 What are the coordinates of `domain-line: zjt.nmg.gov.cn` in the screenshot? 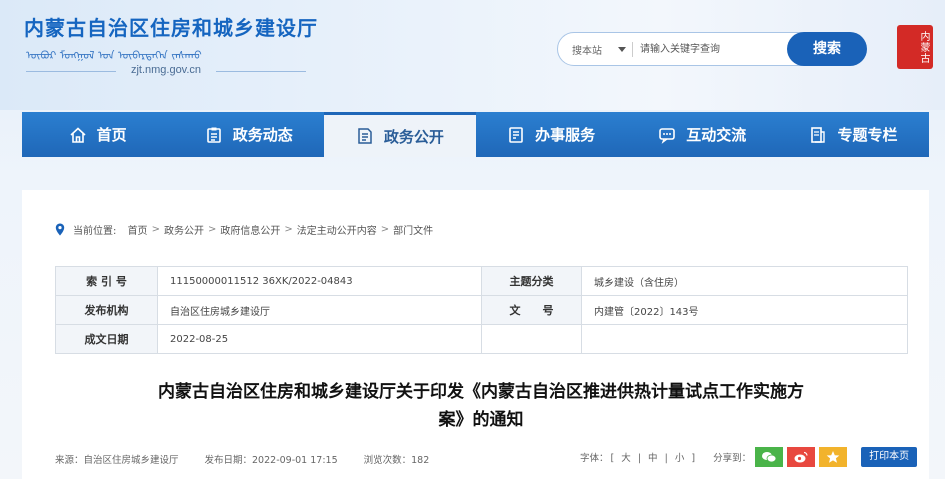 It's located at (166, 71).